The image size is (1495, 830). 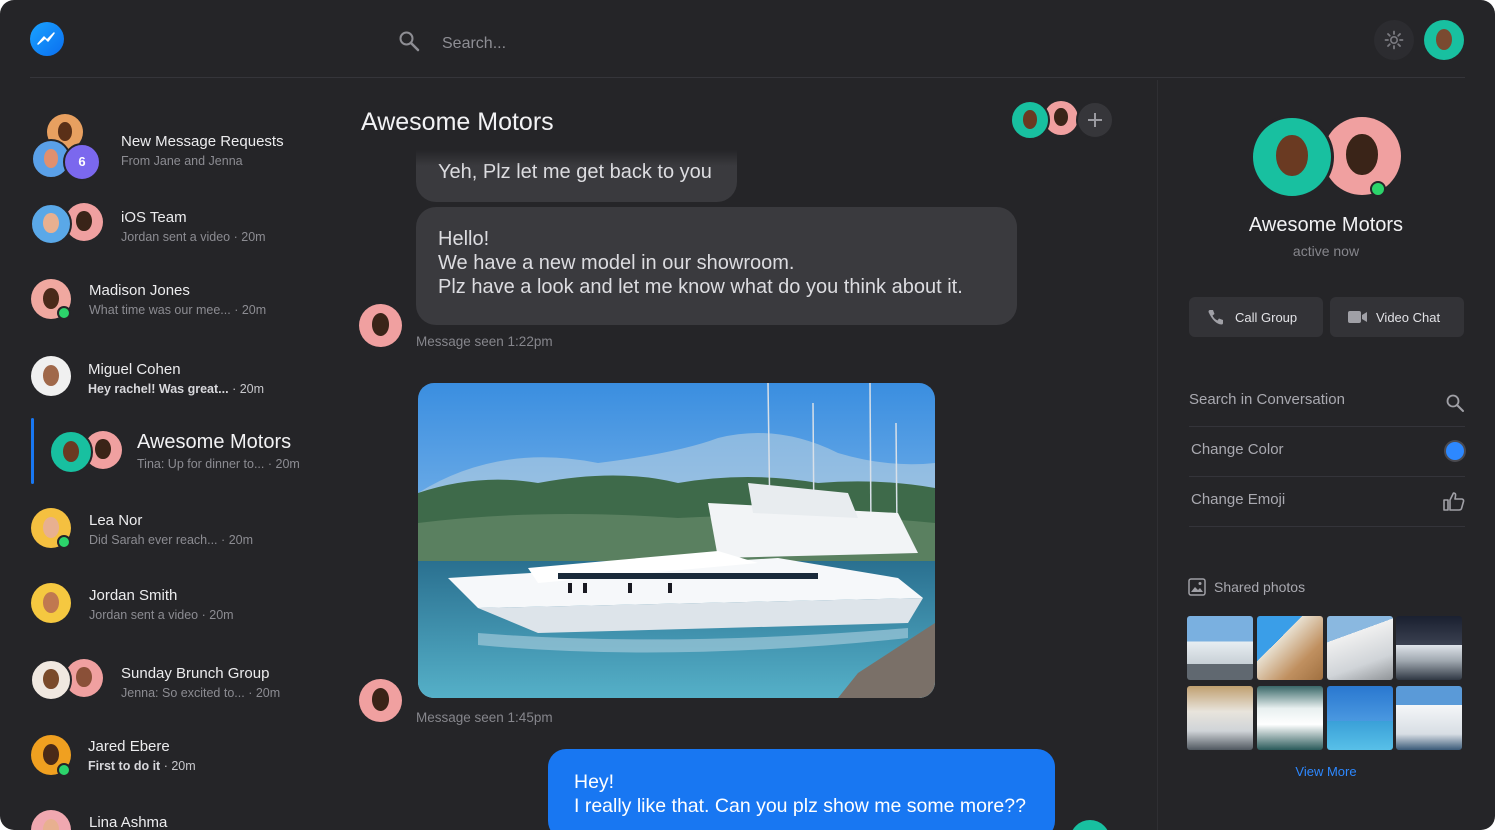 What do you see at coordinates (1313, 587) in the screenshot?
I see `shared-photos-heading: Shared photos` at bounding box center [1313, 587].